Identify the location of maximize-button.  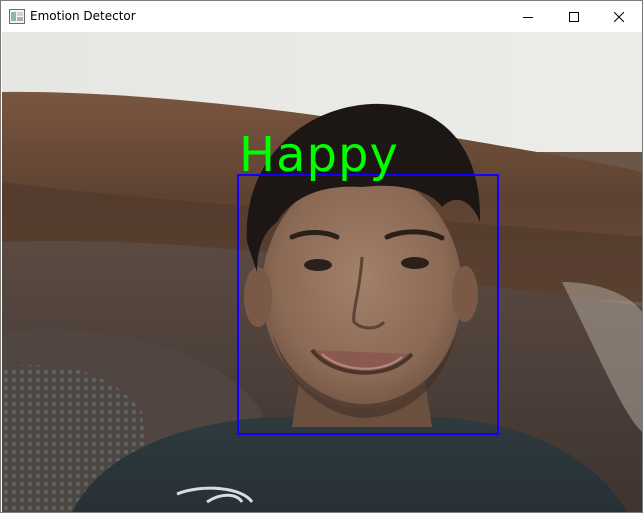
(574, 16).